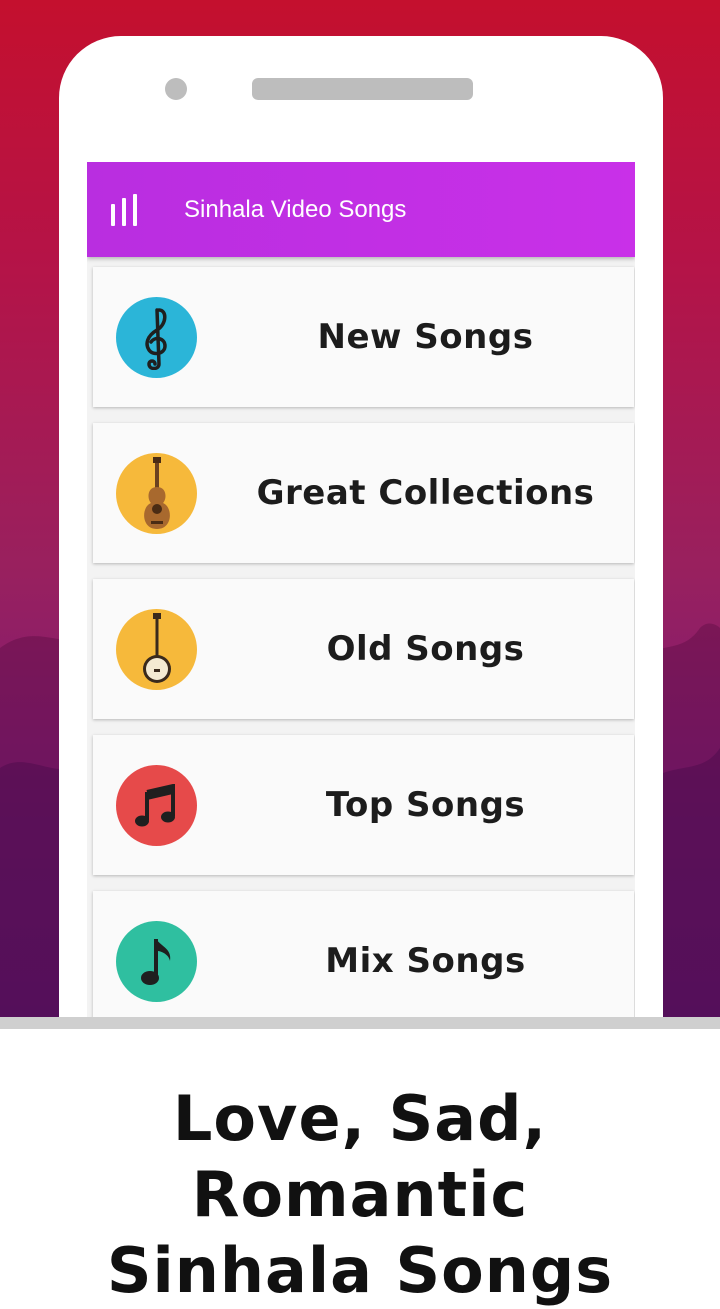 The height and width of the screenshot is (1309, 720). Describe the element at coordinates (425, 337) in the screenshot. I see `category-label: New Songs` at that location.